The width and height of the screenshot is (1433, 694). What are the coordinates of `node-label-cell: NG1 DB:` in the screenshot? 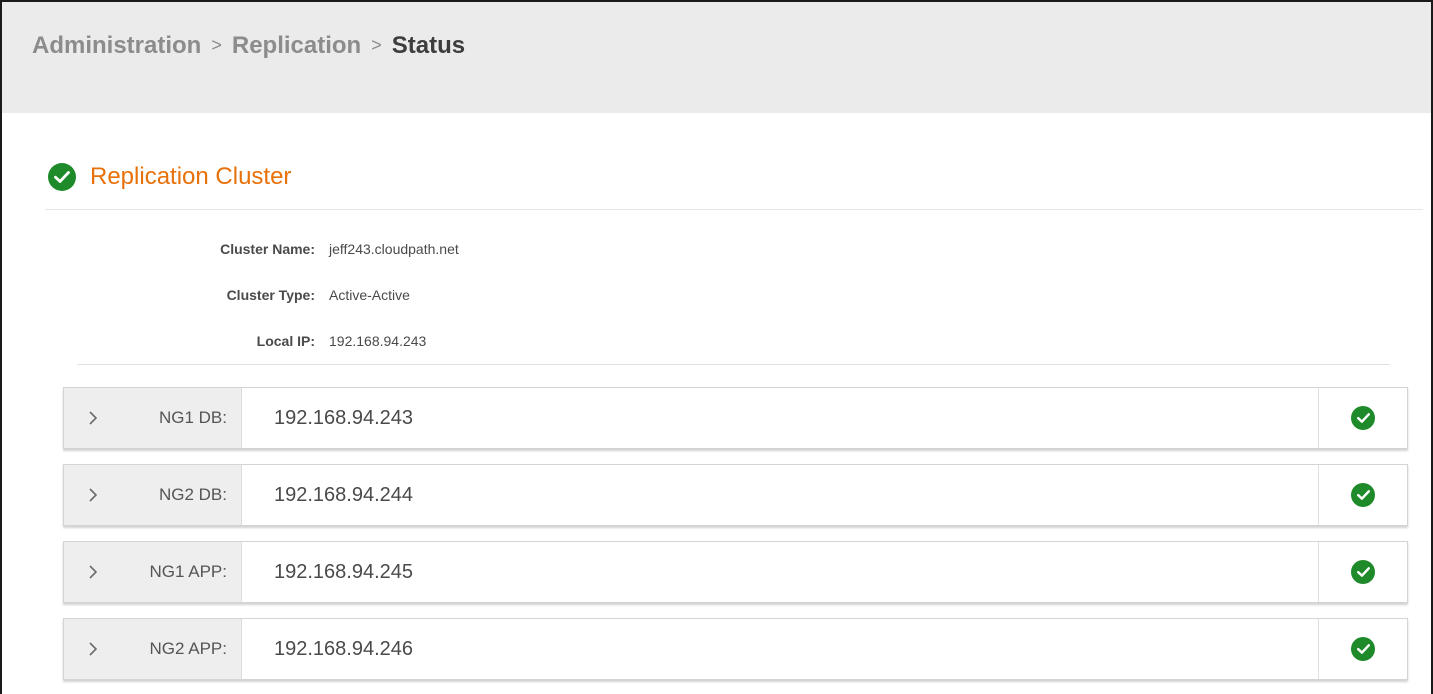 It's located at (153, 418).